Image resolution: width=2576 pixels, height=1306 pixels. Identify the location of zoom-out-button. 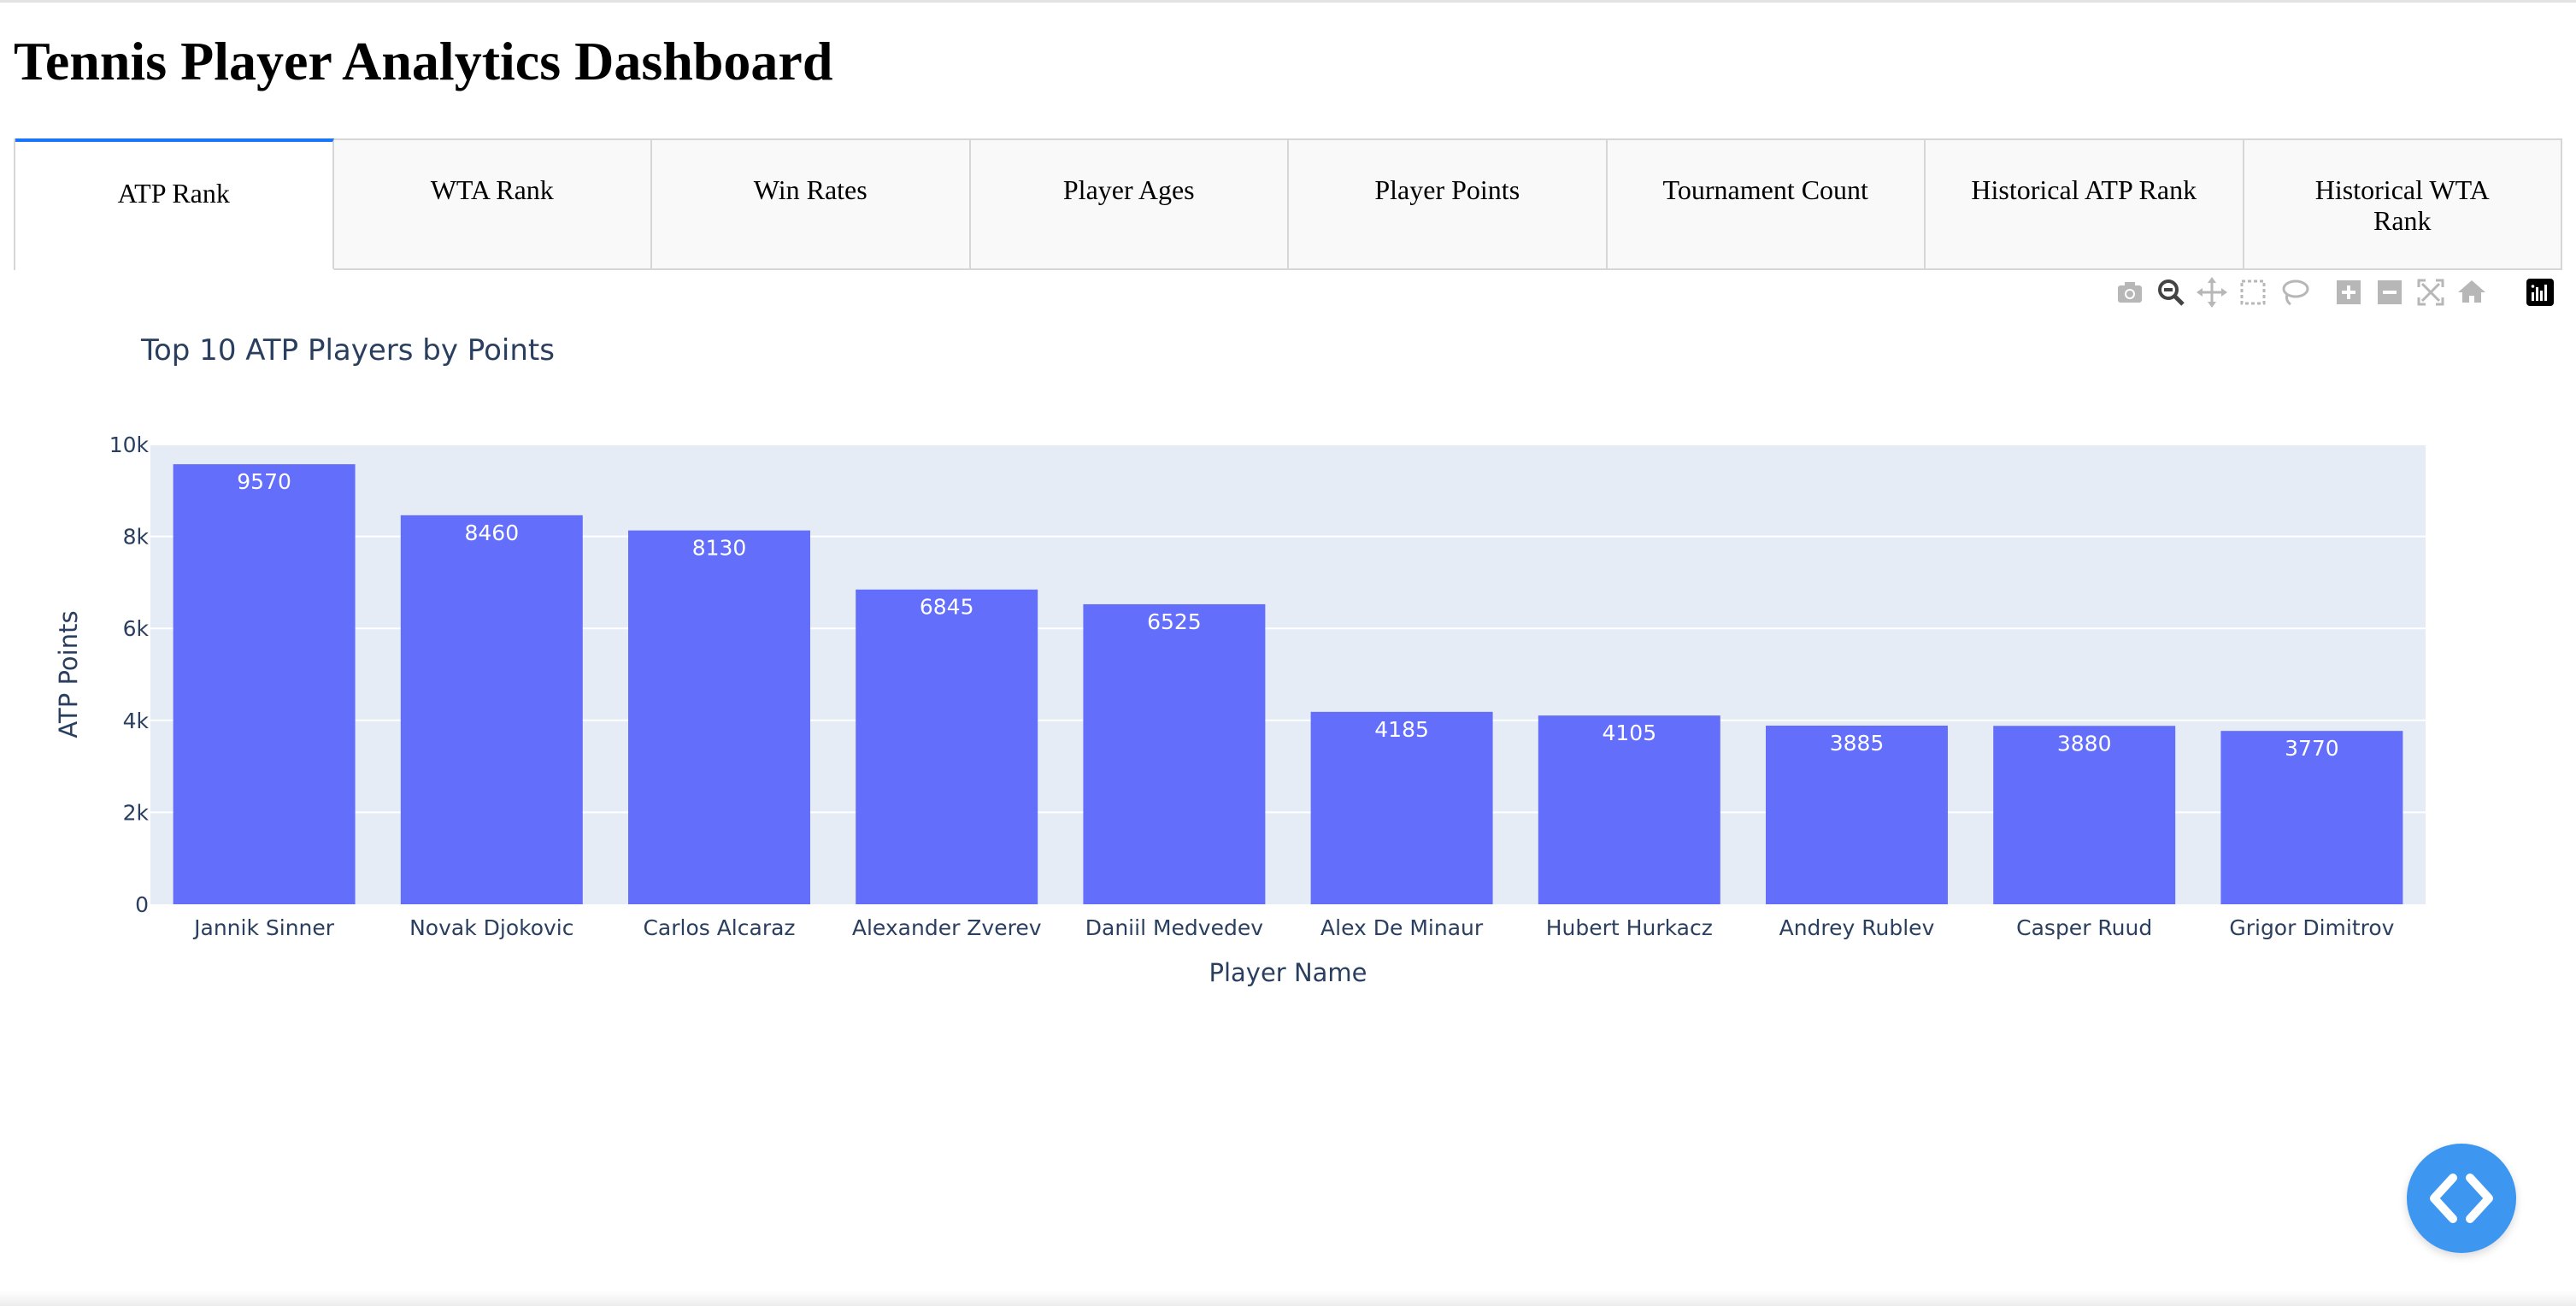
(2390, 292).